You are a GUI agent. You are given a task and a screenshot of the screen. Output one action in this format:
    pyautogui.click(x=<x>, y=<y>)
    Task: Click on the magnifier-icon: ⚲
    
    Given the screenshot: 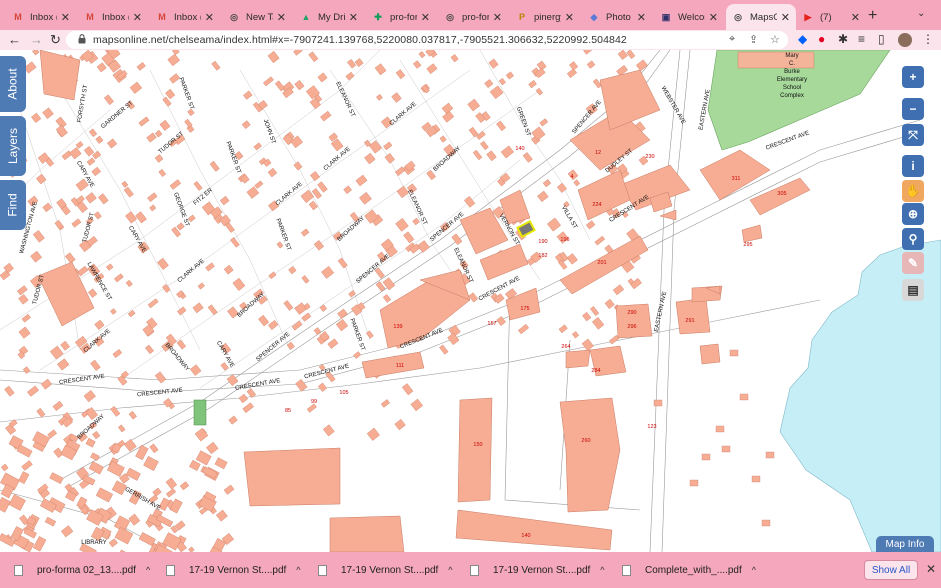 What is the action you would take?
    pyautogui.click(x=913, y=239)
    